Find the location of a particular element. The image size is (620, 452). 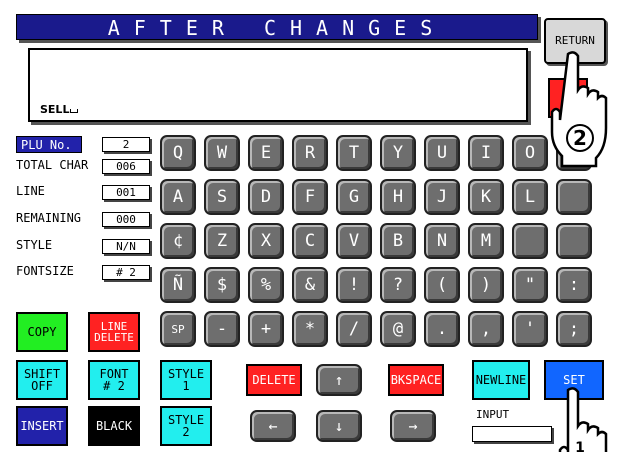

key-r1-3: R is located at coordinates (310, 153).